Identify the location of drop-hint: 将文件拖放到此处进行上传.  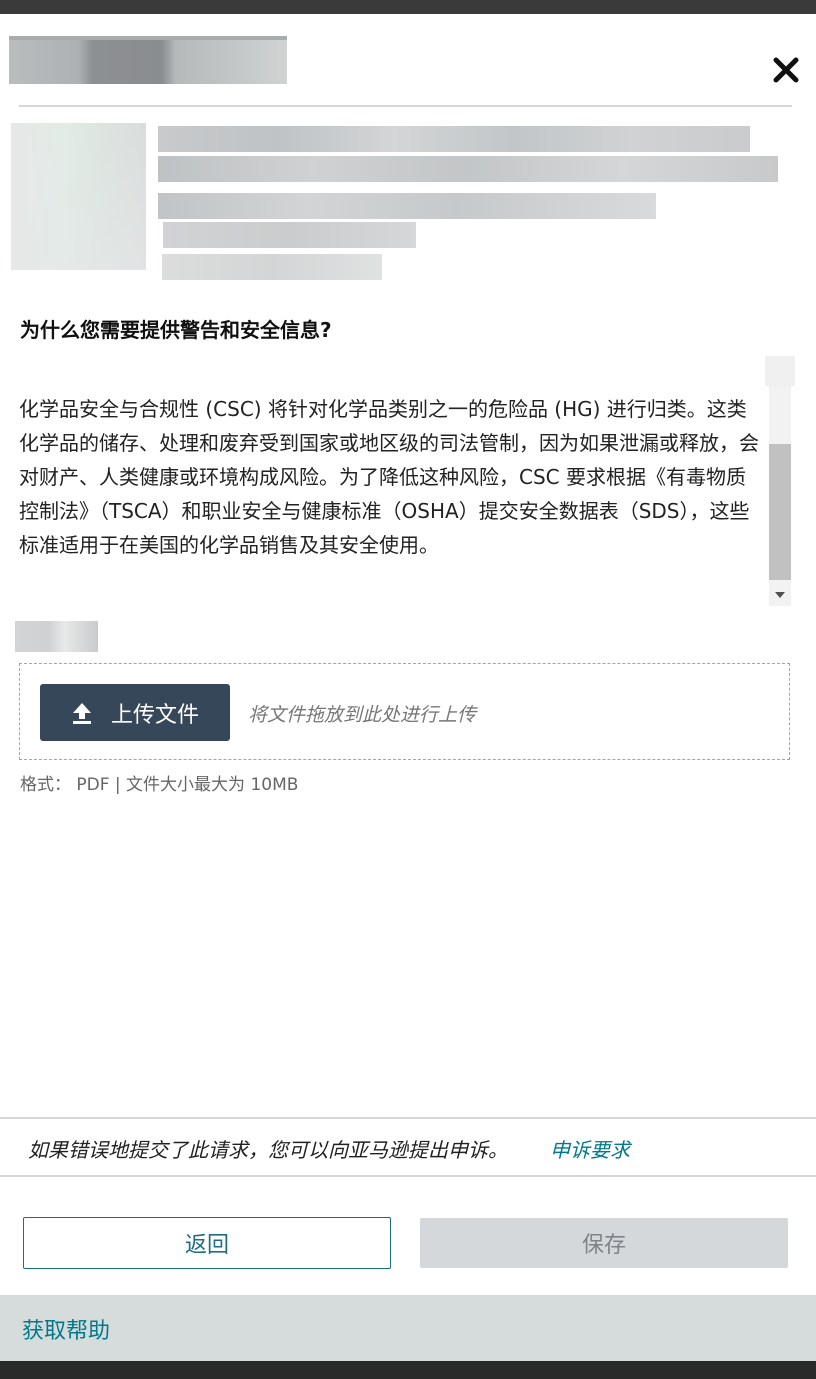
(362, 715).